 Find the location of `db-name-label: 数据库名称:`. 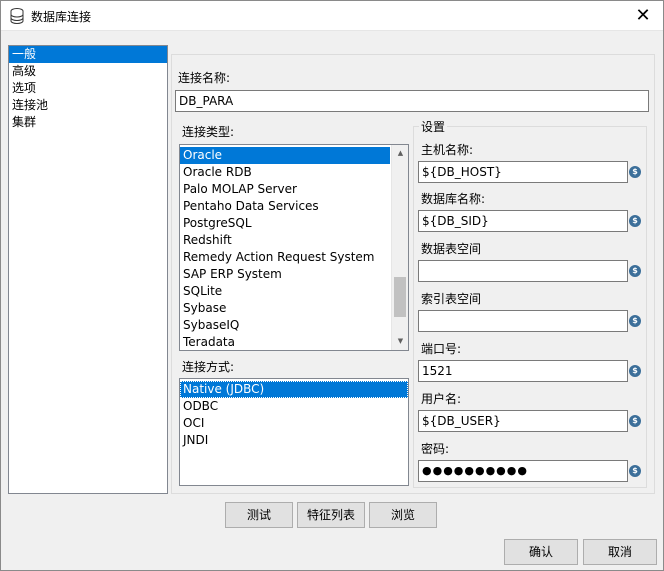

db-name-label: 数据库名称: is located at coordinates (453, 199).